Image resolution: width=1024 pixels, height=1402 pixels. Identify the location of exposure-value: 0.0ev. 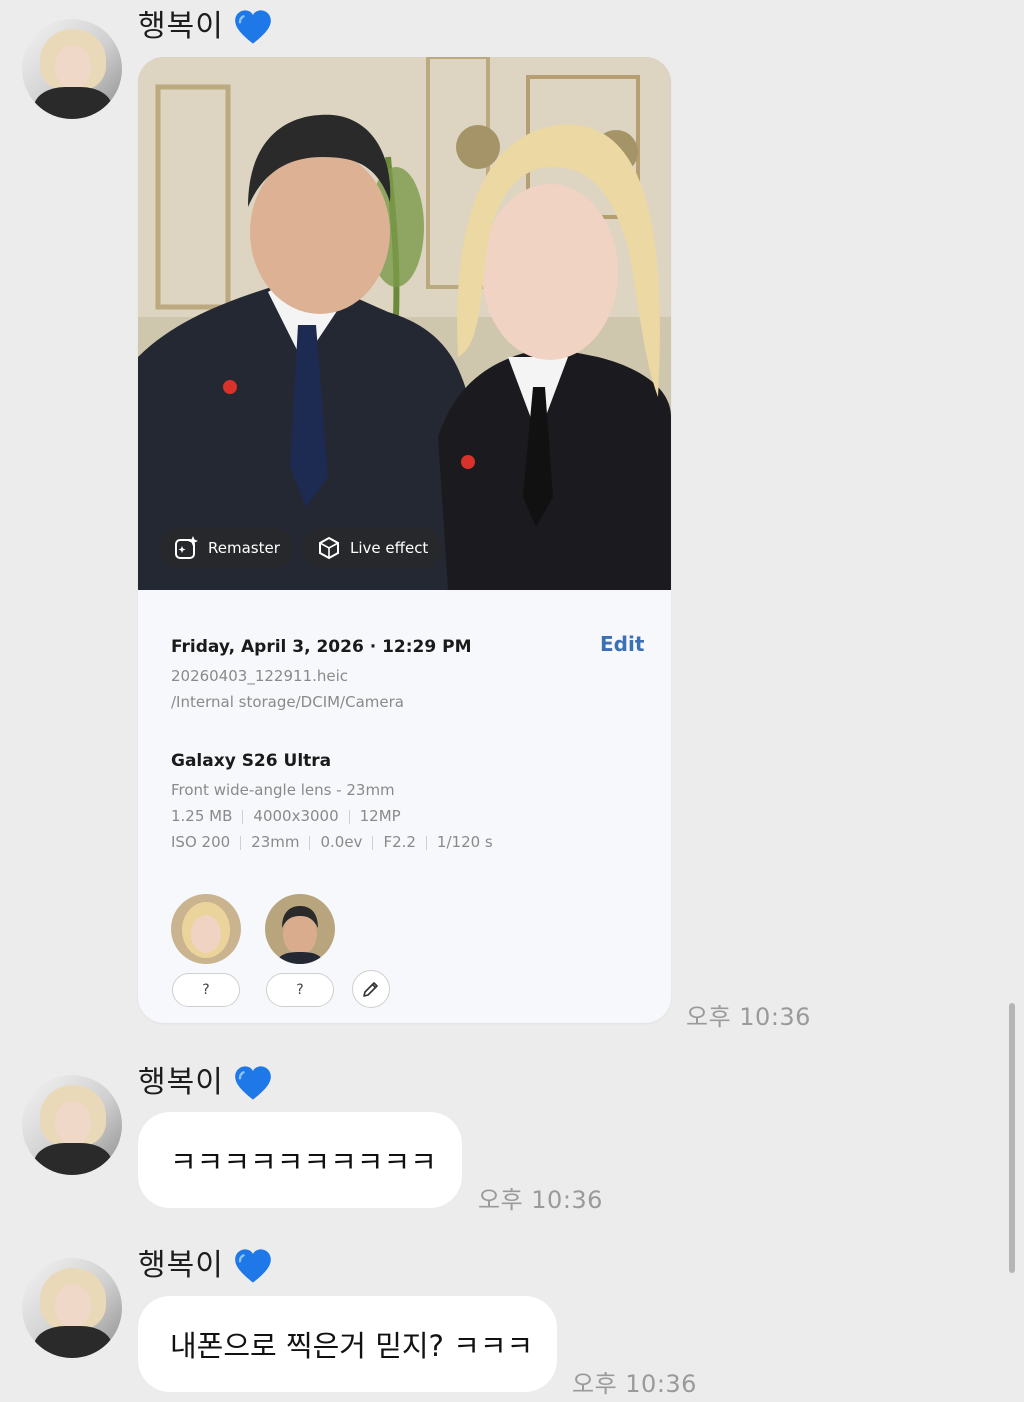
(341, 842).